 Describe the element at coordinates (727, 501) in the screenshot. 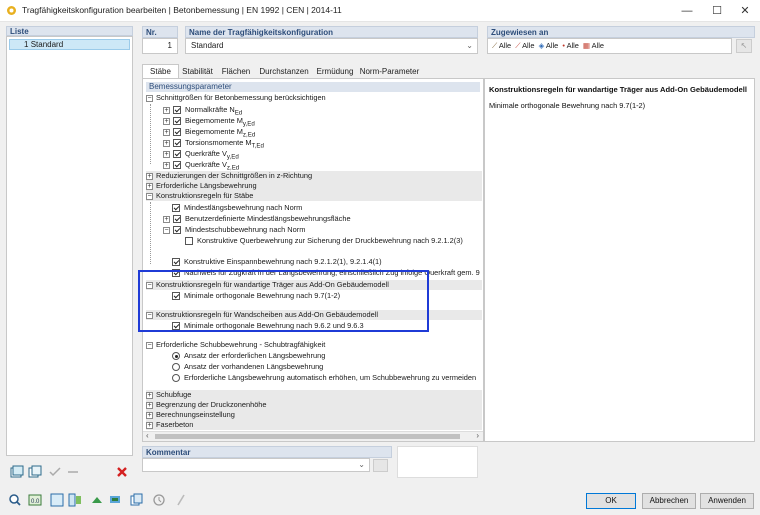

I see `apply-button: Anwenden` at that location.